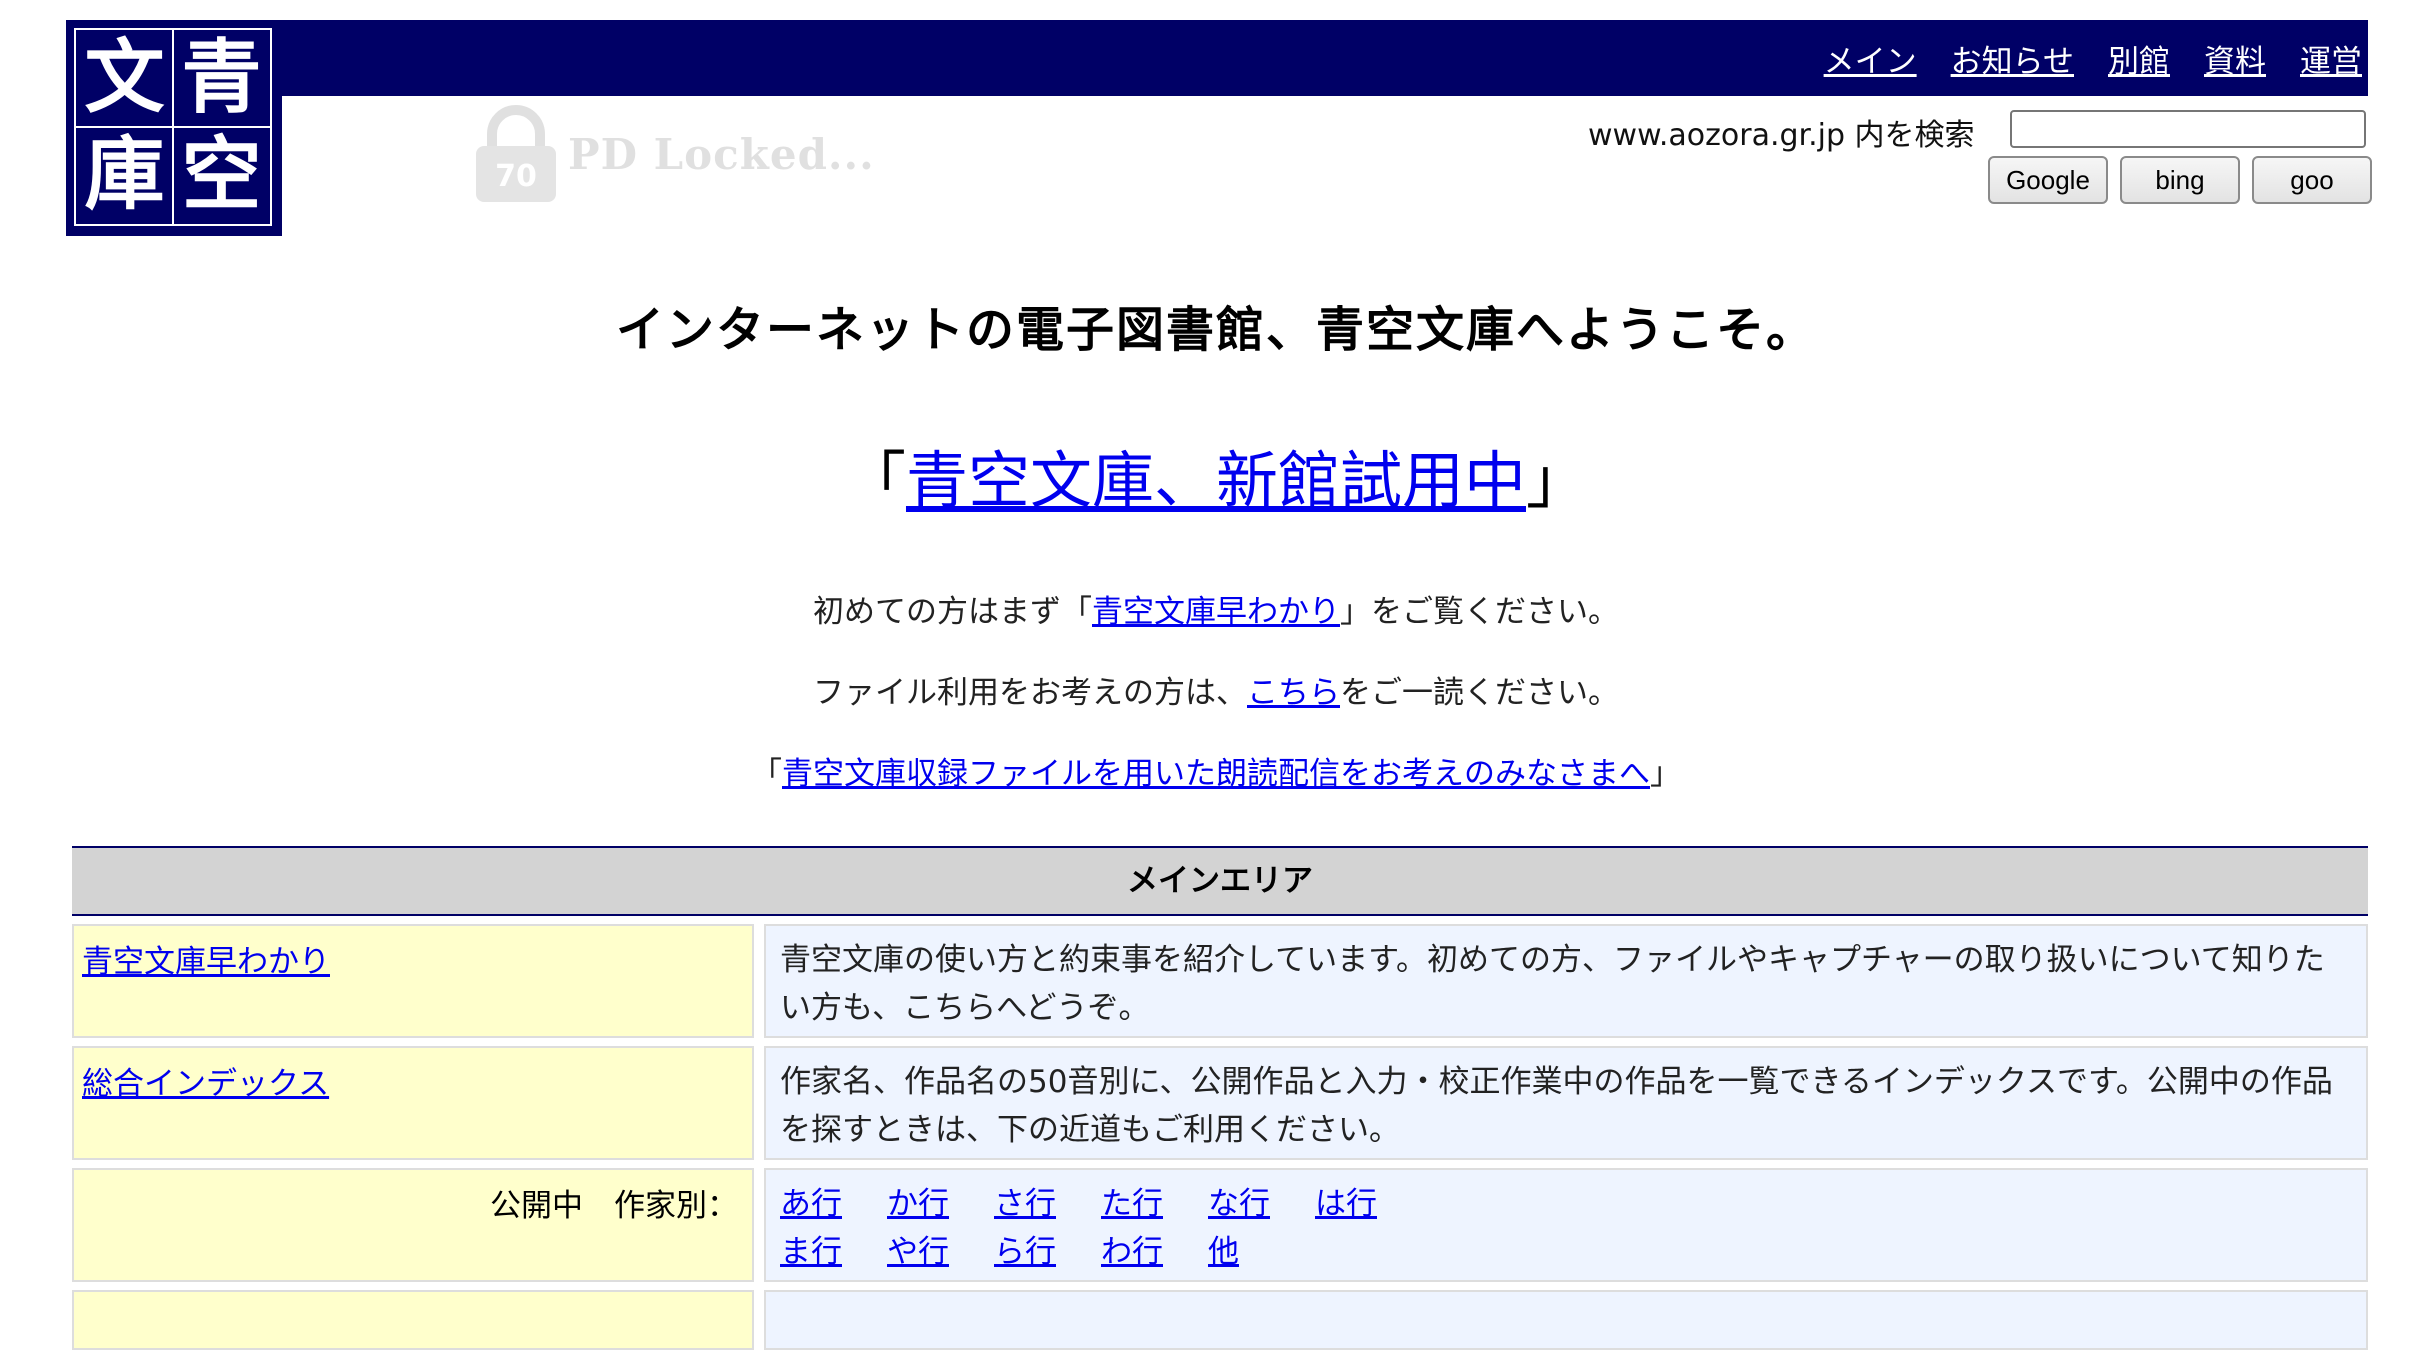 The width and height of the screenshot is (2432, 1350). What do you see at coordinates (1261, 1204) in the screenshot?
I see `kana-link-na: な行` at bounding box center [1261, 1204].